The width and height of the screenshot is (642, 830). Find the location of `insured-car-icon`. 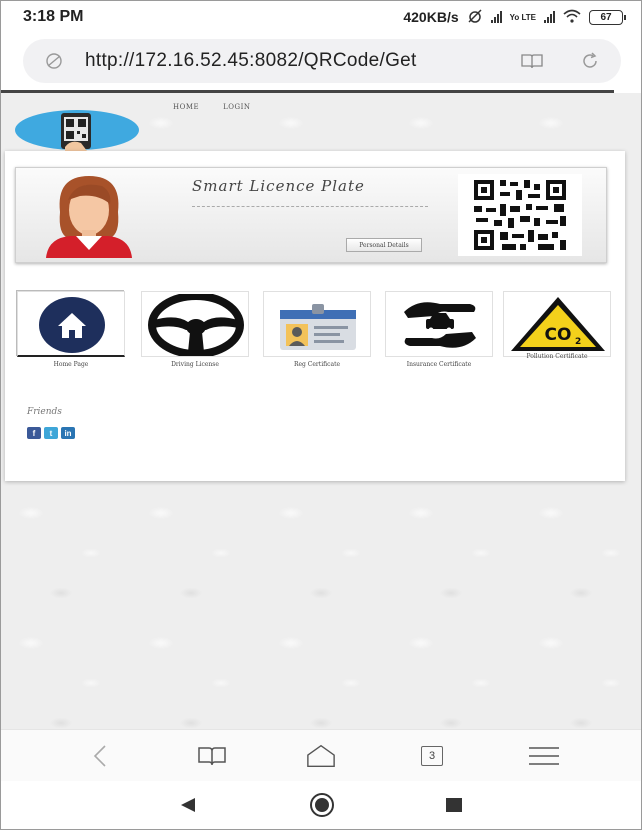

insured-car-icon is located at coordinates (440, 325).